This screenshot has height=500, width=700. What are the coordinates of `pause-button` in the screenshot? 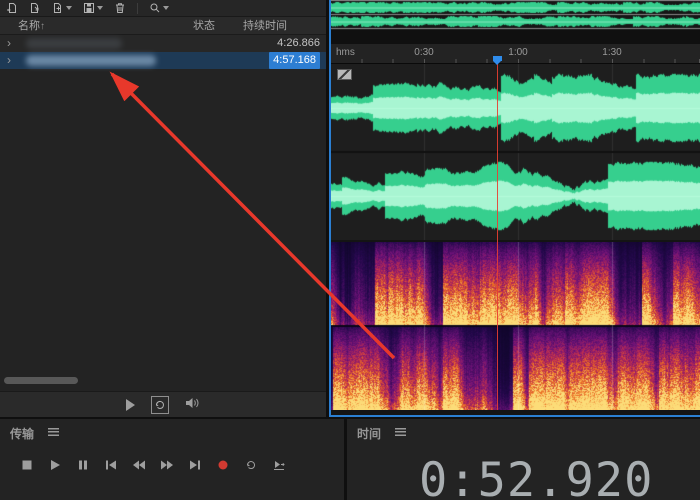 It's located at (83, 464).